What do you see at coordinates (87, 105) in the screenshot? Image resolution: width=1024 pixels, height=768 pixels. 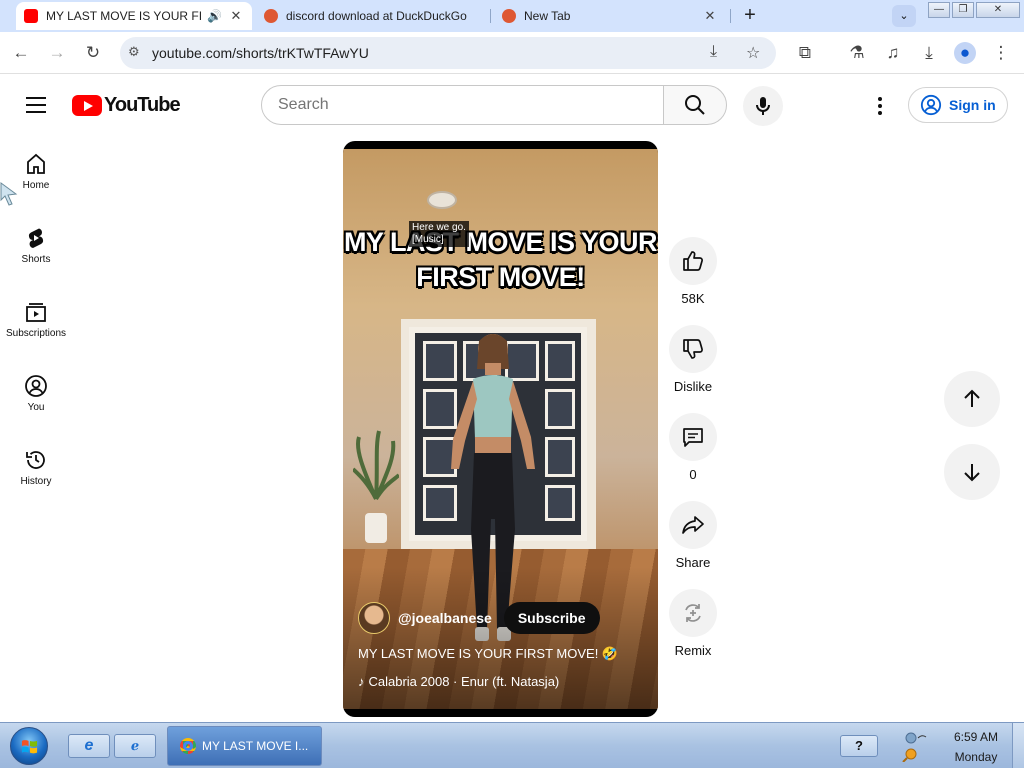 I see `youtube-play-logo-icon` at bounding box center [87, 105].